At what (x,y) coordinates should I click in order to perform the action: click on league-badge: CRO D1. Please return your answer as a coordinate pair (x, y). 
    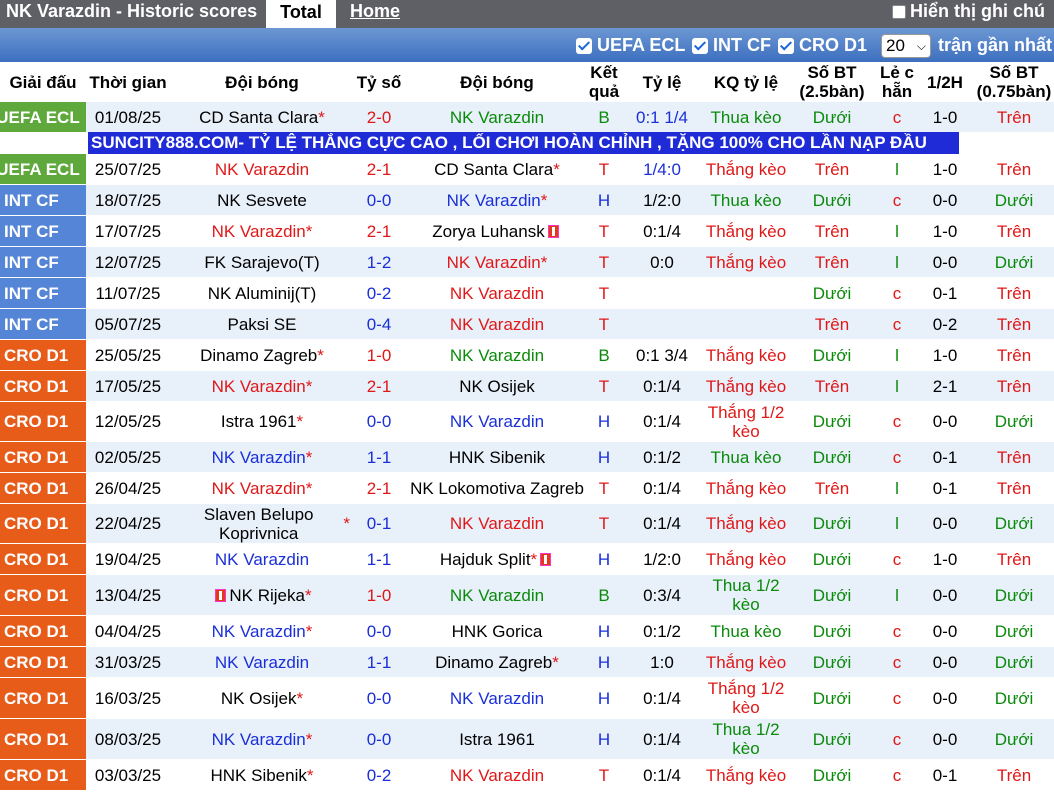
    Looking at the image, I should click on (43, 523).